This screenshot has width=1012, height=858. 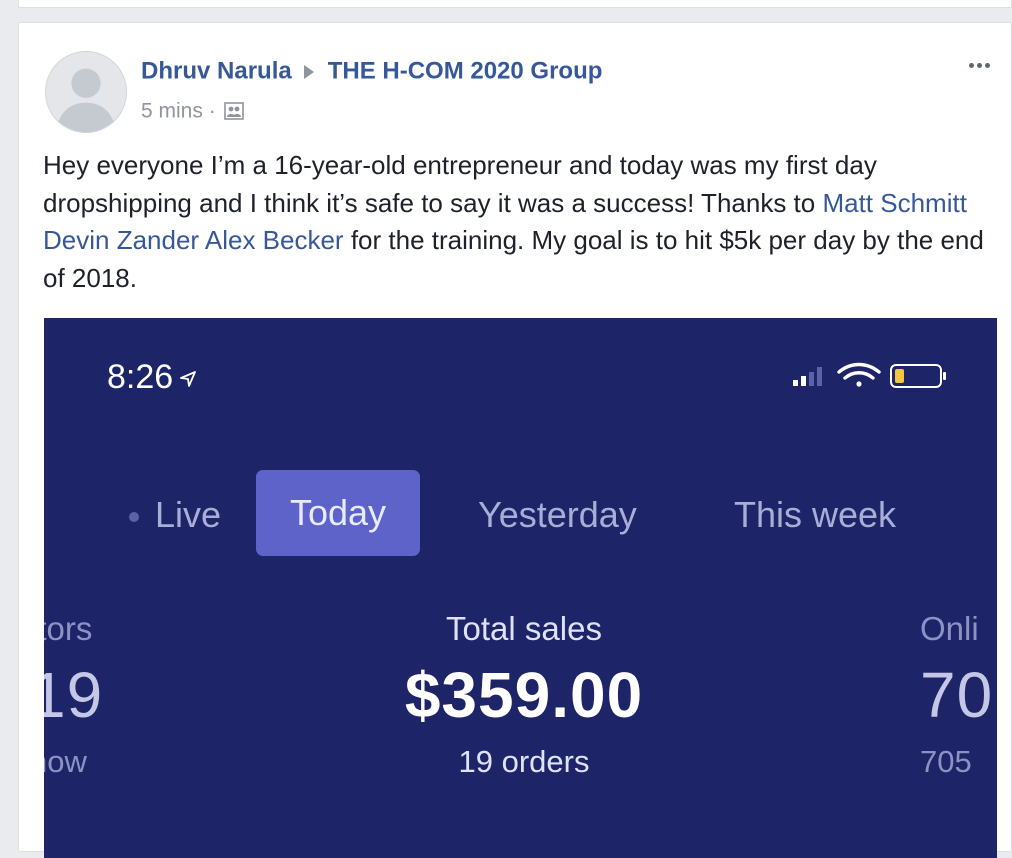 I want to click on avatar-silhouette-icon, so click(x=86, y=92).